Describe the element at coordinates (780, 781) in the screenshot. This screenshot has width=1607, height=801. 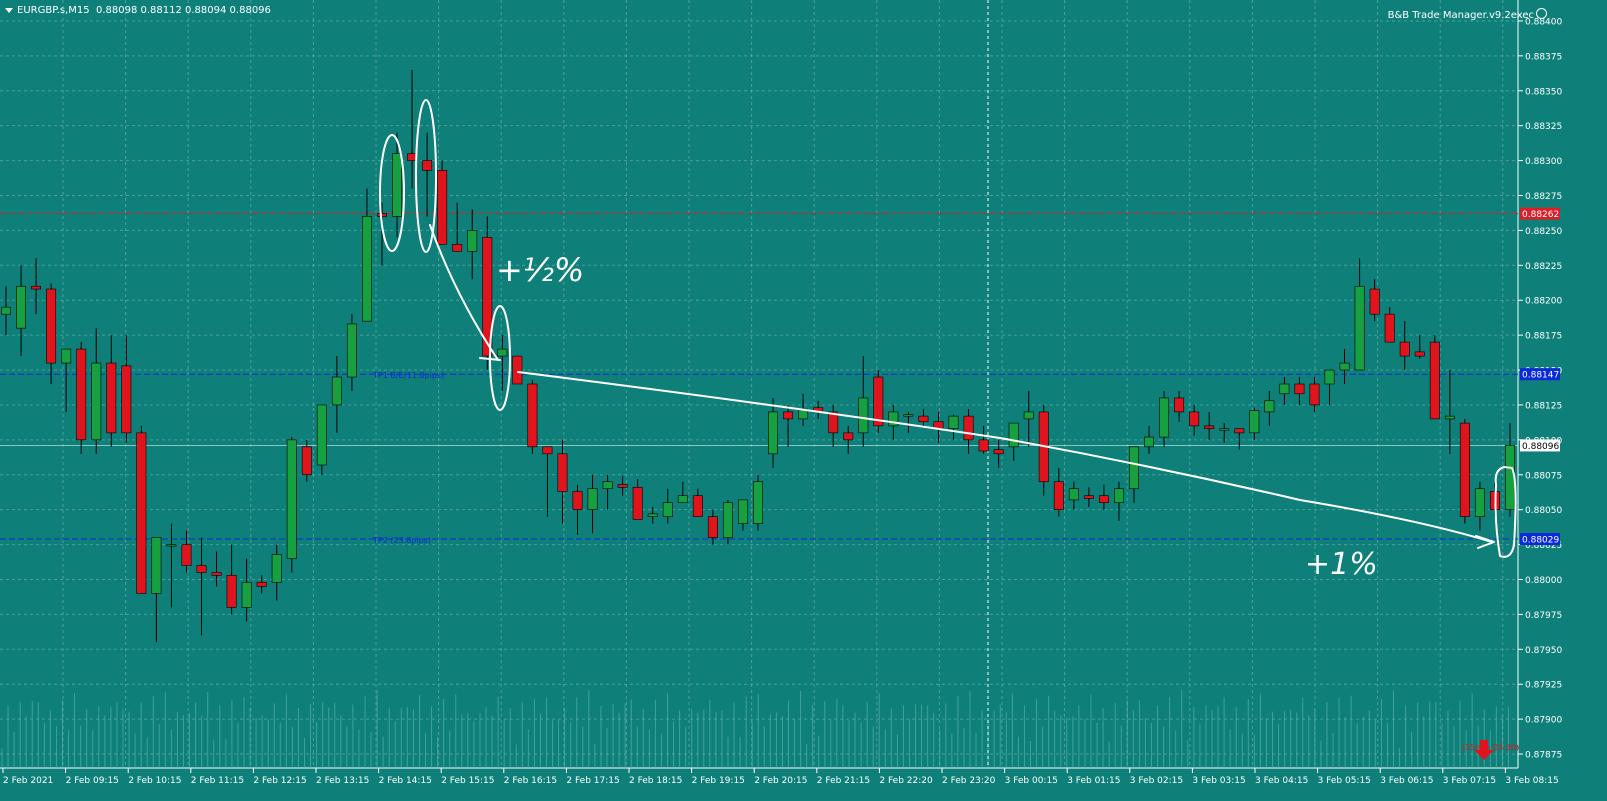
I see `x-tick-label: 2 Feb 20:15` at that location.